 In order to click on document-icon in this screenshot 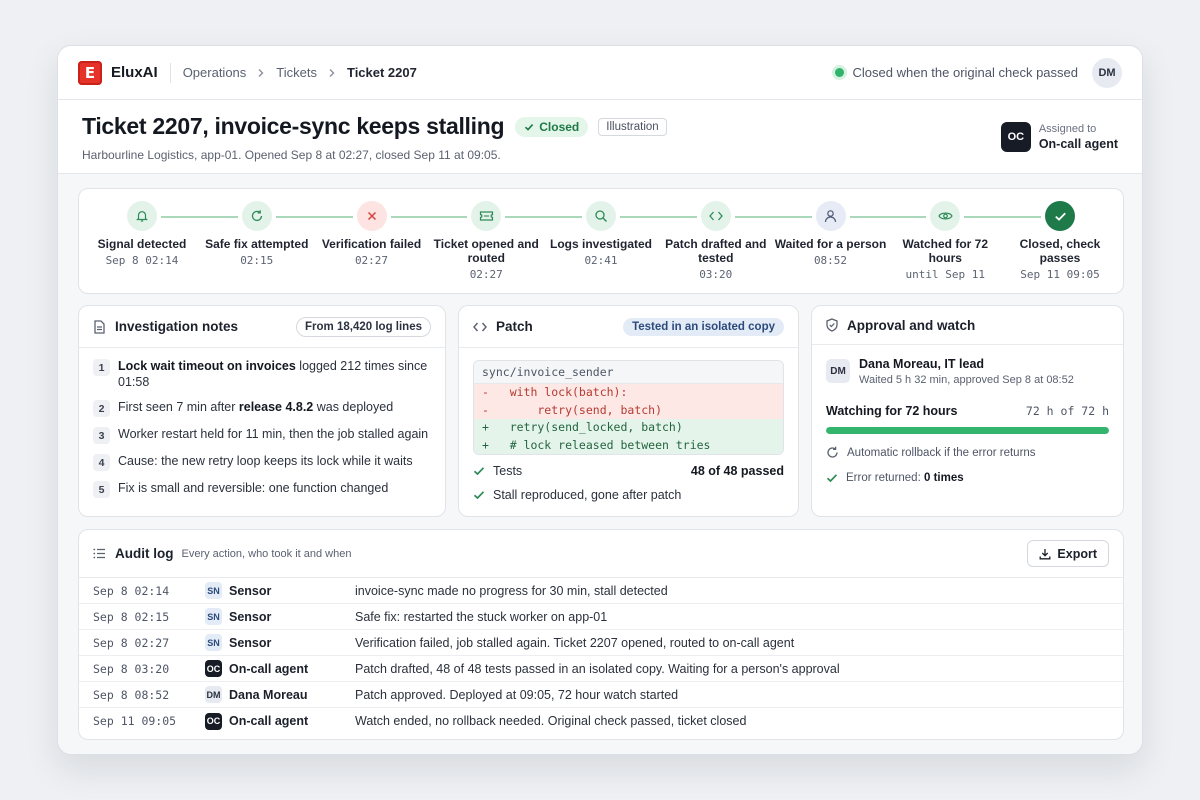, I will do `click(99, 326)`.